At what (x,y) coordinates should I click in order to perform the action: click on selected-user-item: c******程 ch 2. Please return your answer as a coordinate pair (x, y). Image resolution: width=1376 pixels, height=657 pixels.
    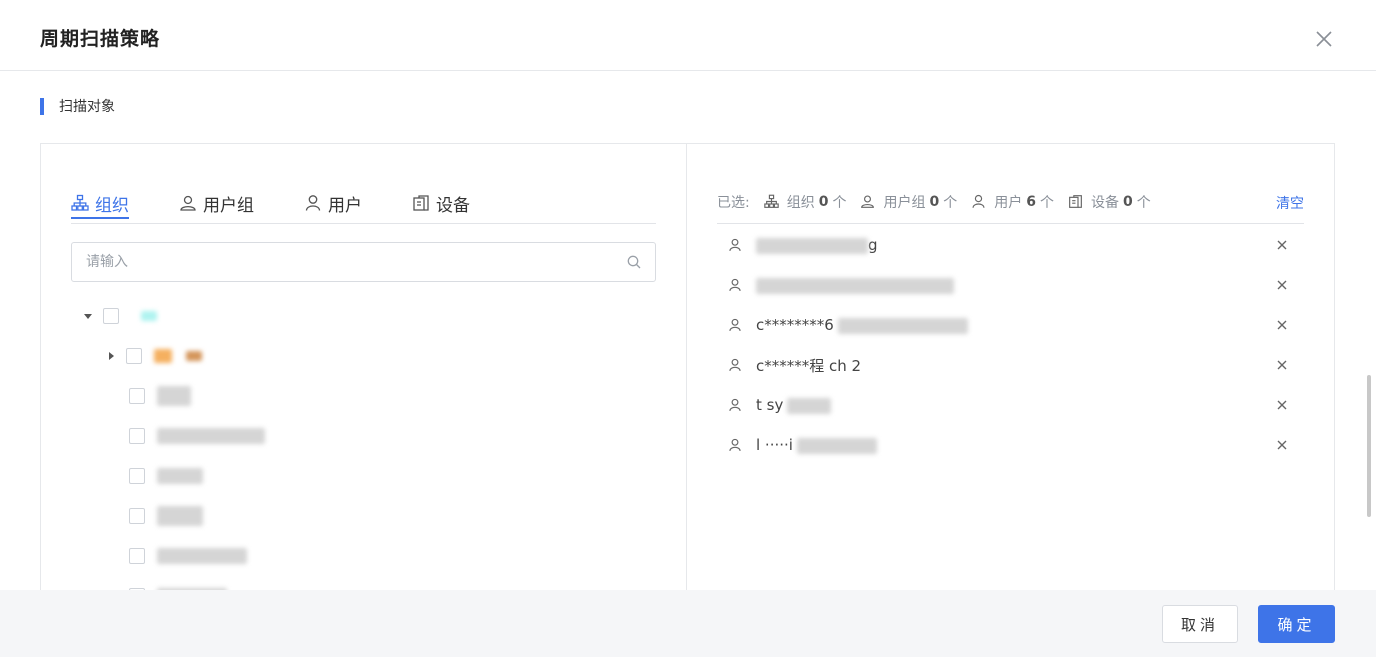
    Looking at the image, I should click on (1008, 365).